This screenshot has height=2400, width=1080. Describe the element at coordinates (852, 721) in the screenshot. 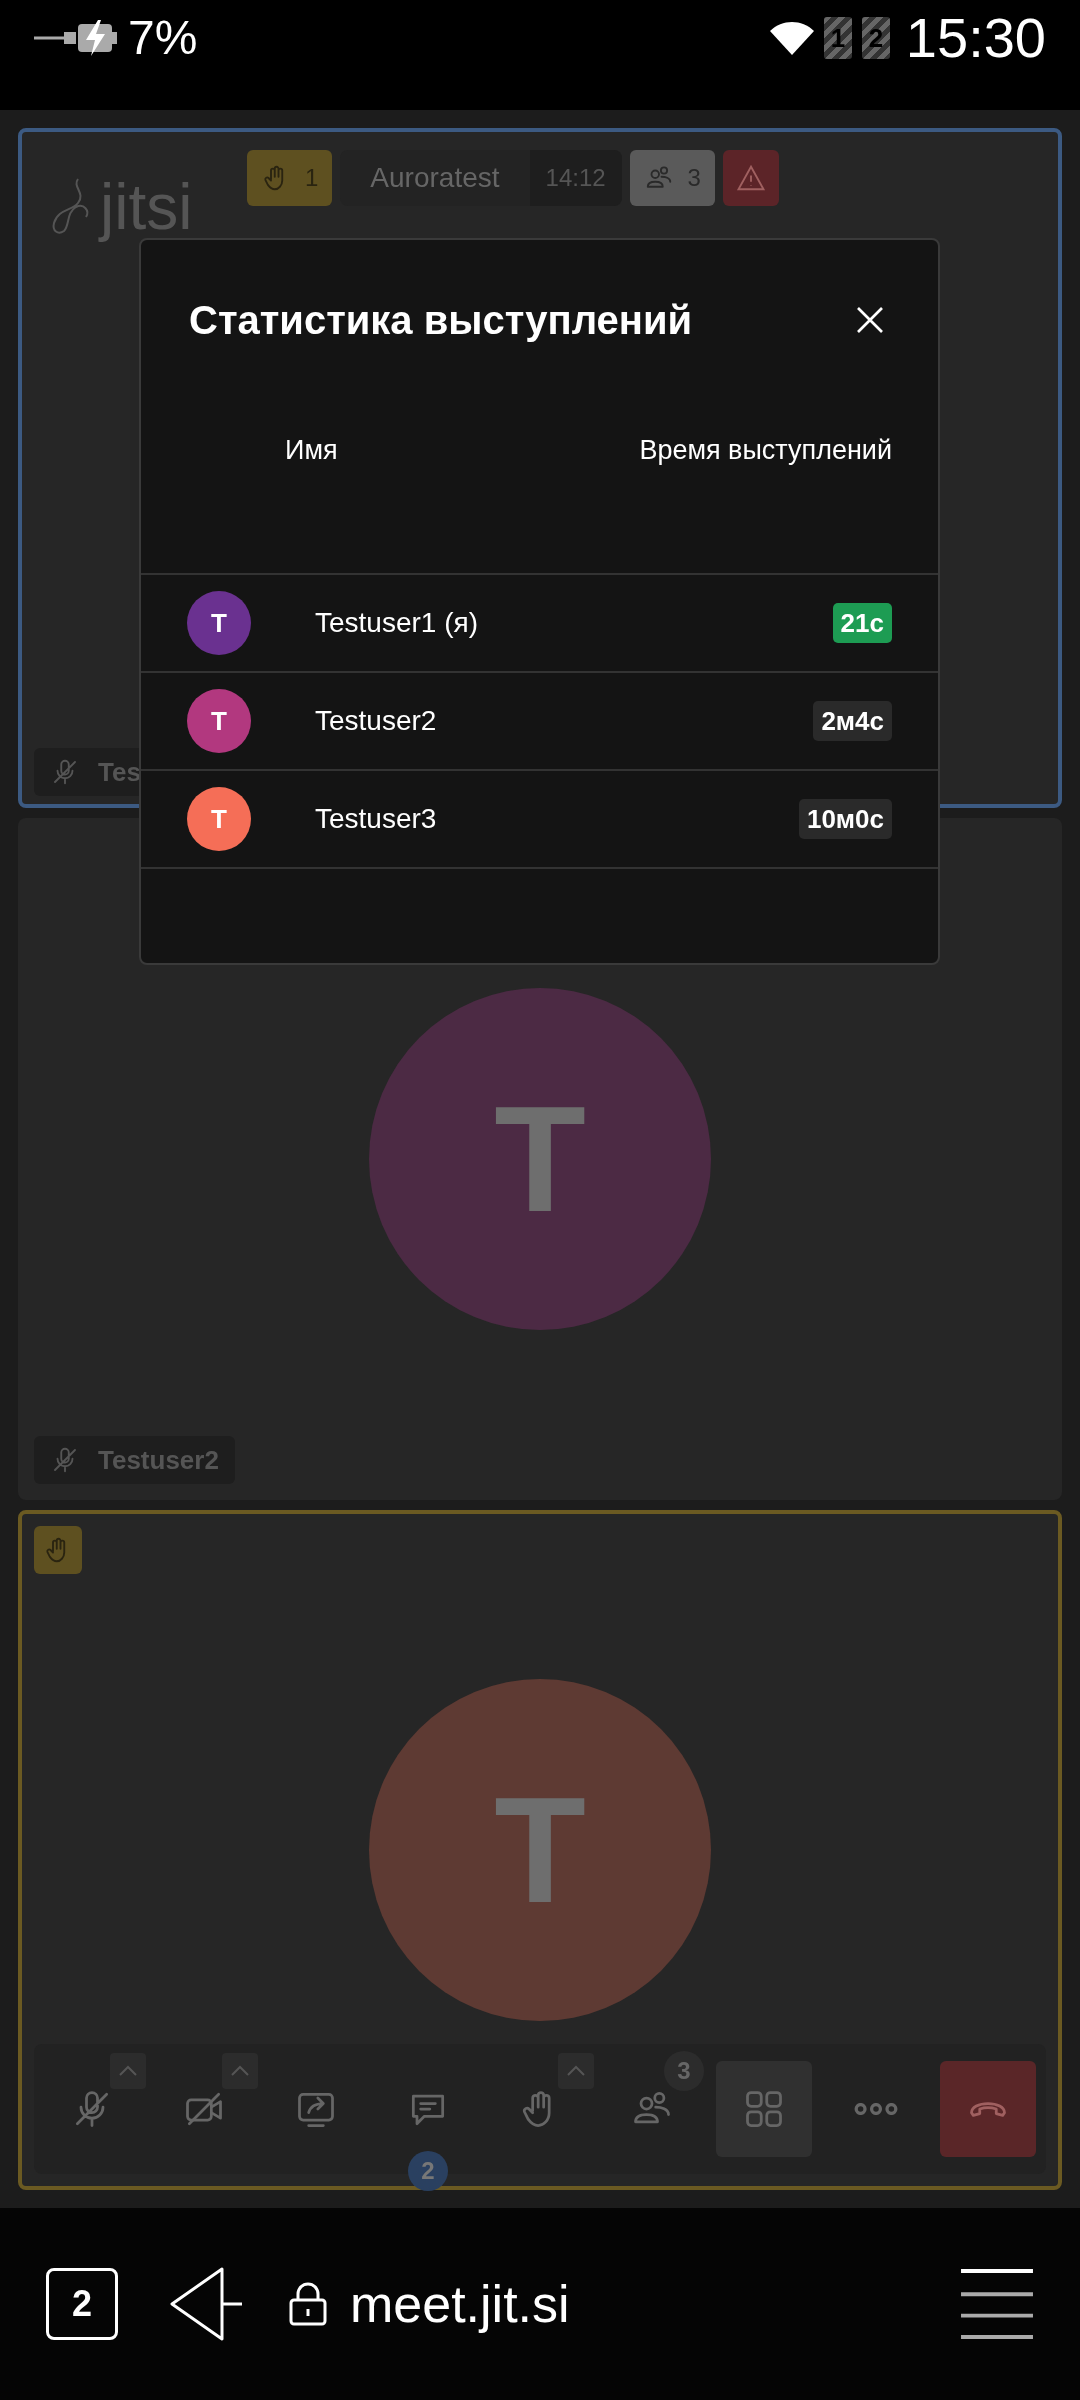

I see `speaking-time: 2м4с` at that location.